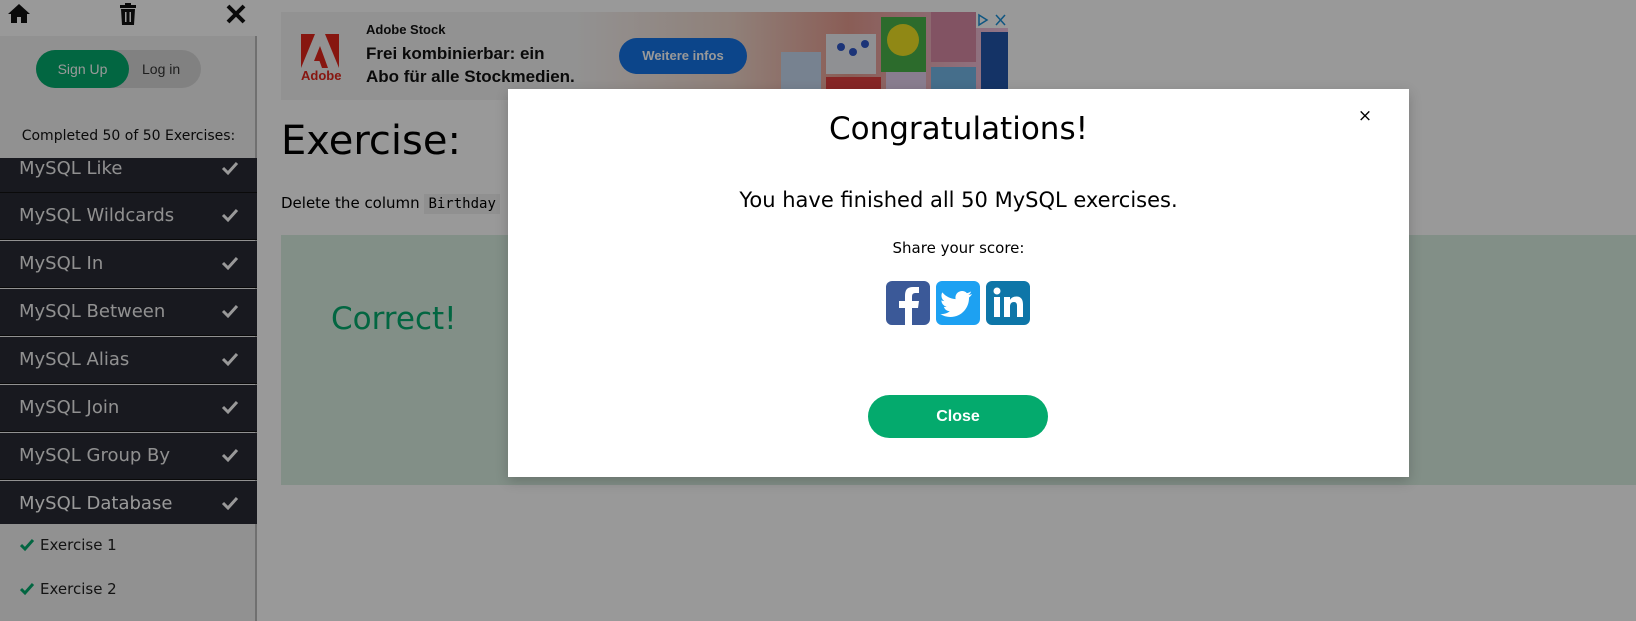 The height and width of the screenshot is (621, 1636). Describe the element at coordinates (958, 416) in the screenshot. I see `modal-close-button: Close` at that location.